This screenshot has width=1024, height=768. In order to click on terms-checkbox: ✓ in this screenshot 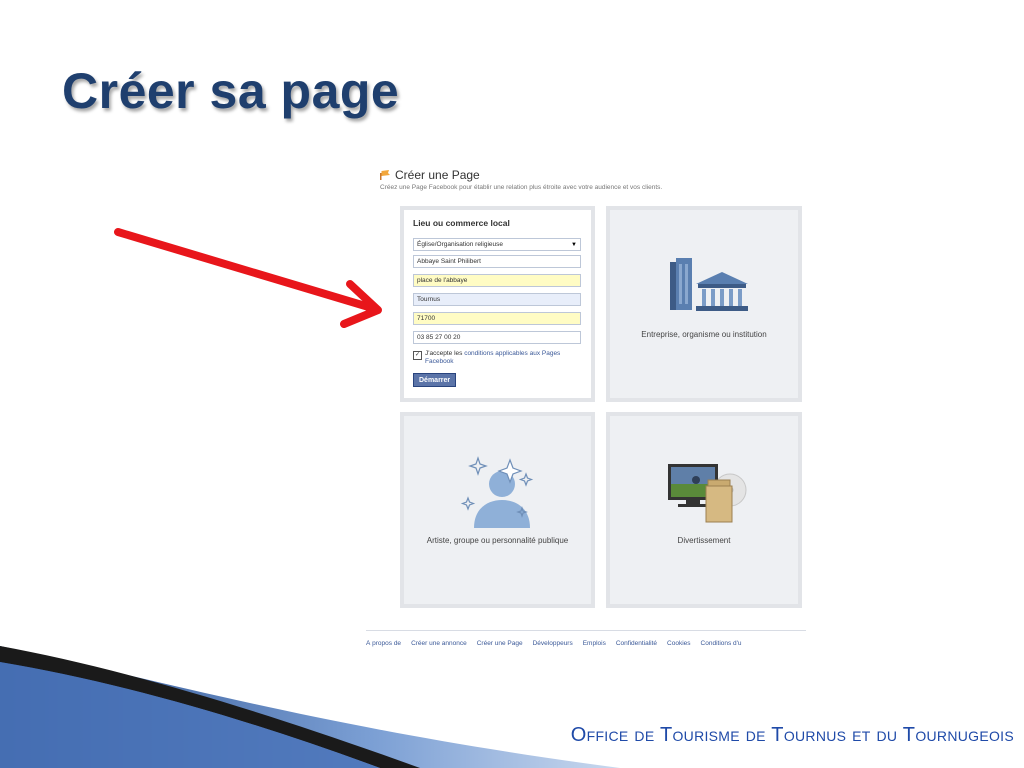, I will do `click(417, 355)`.